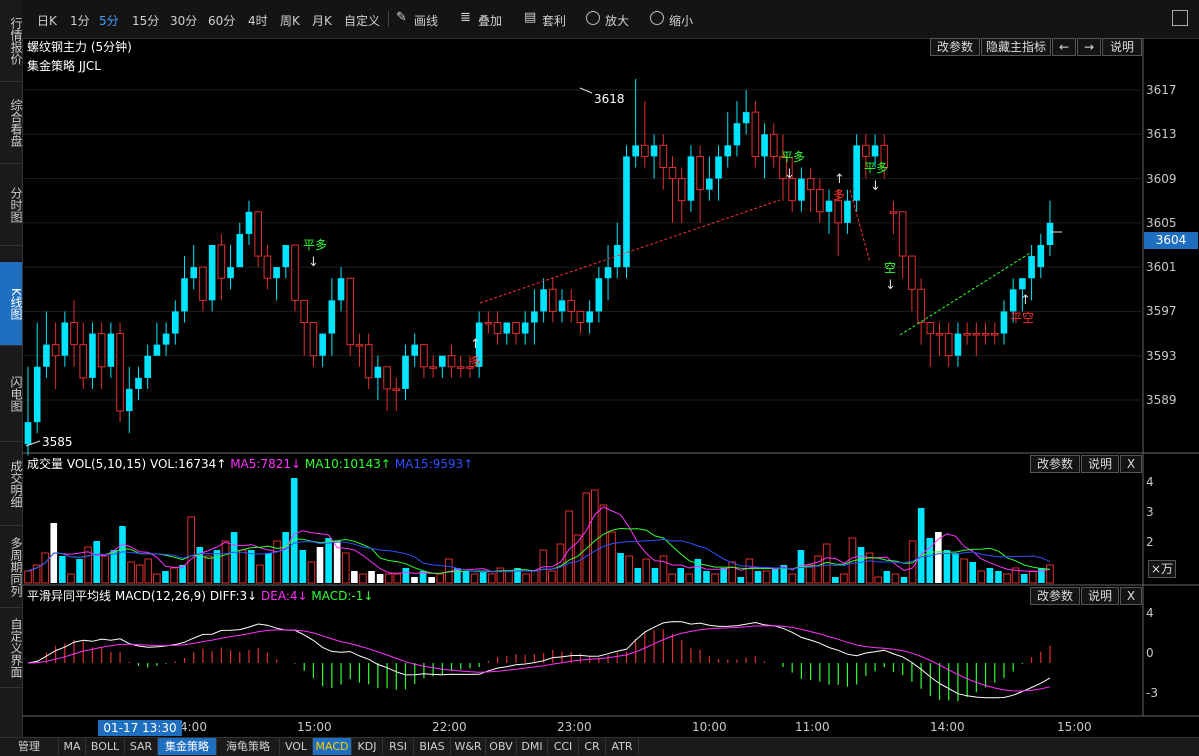 This screenshot has width=1199, height=756. I want to click on tab-atr: ATR, so click(622, 746).